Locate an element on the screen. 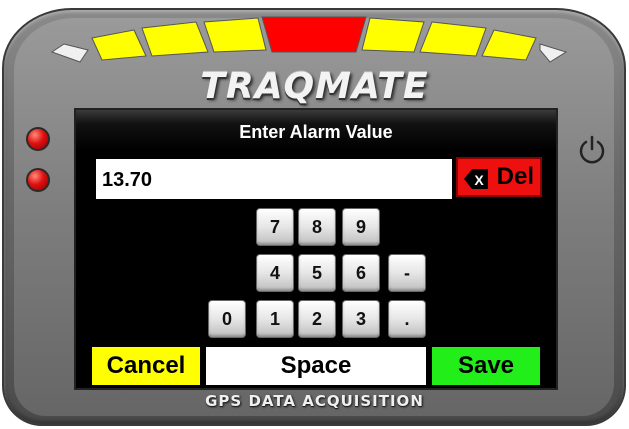 The height and width of the screenshot is (429, 629). key-8: 8 is located at coordinates (317, 227).